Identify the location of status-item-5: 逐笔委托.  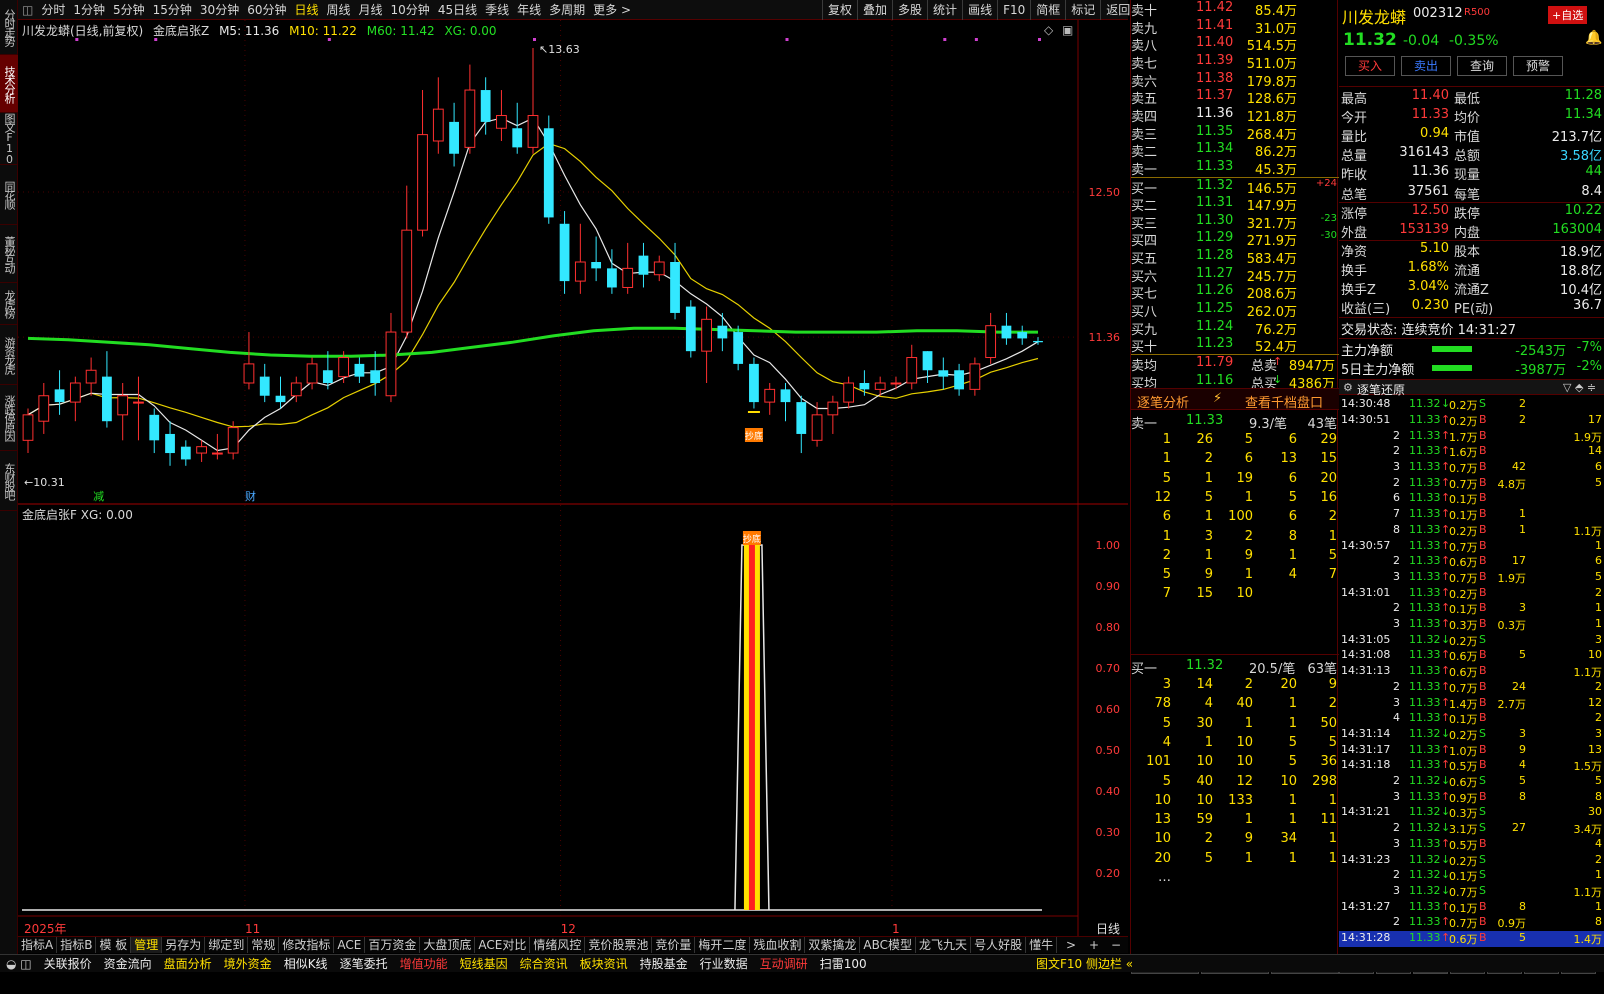
(364, 963).